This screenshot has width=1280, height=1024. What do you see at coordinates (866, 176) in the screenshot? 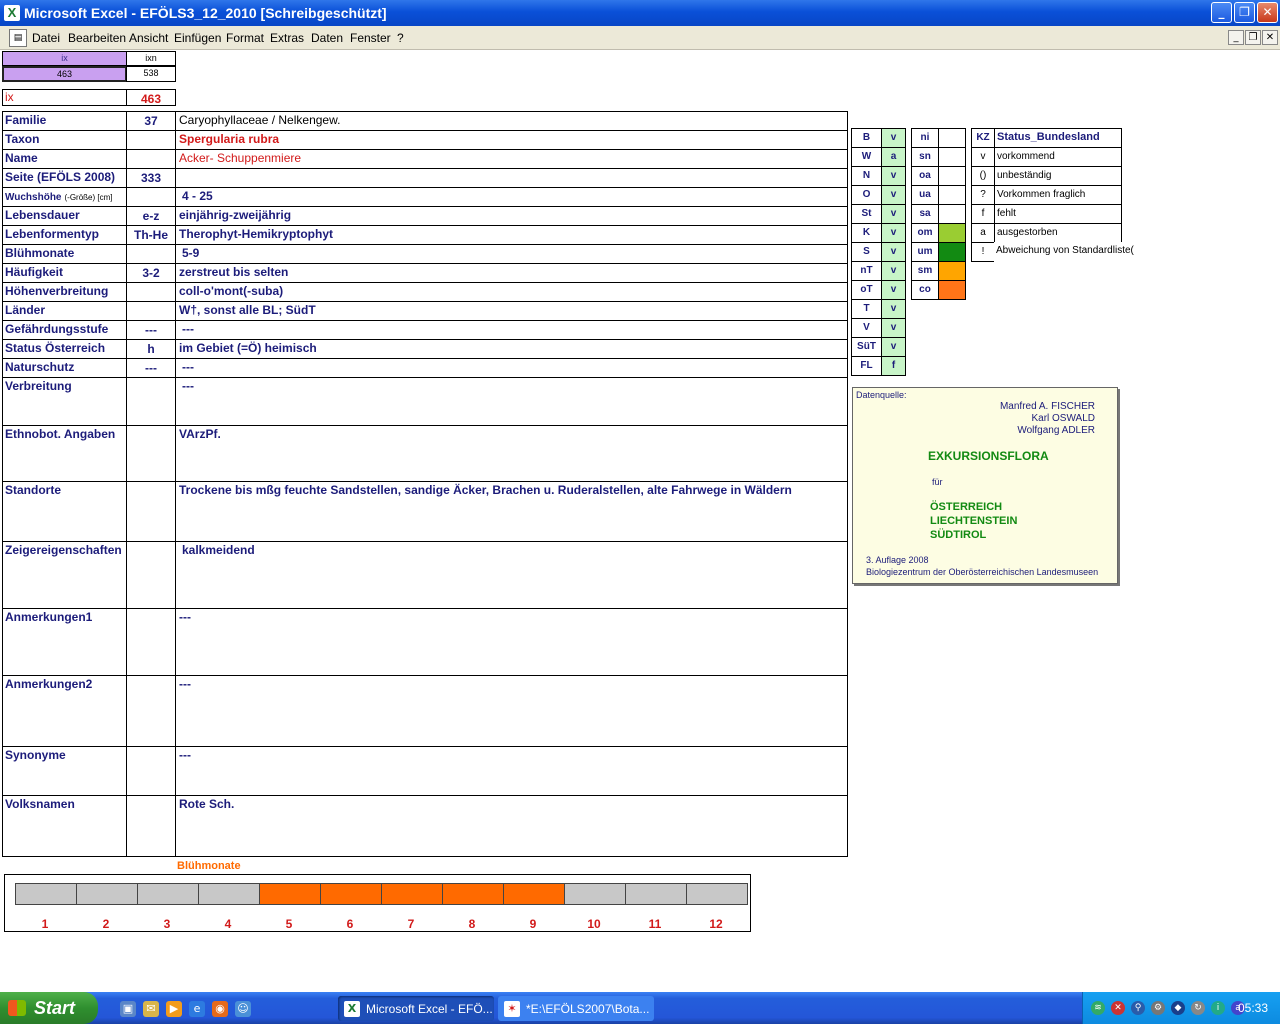
I see `state-code-2: N` at bounding box center [866, 176].